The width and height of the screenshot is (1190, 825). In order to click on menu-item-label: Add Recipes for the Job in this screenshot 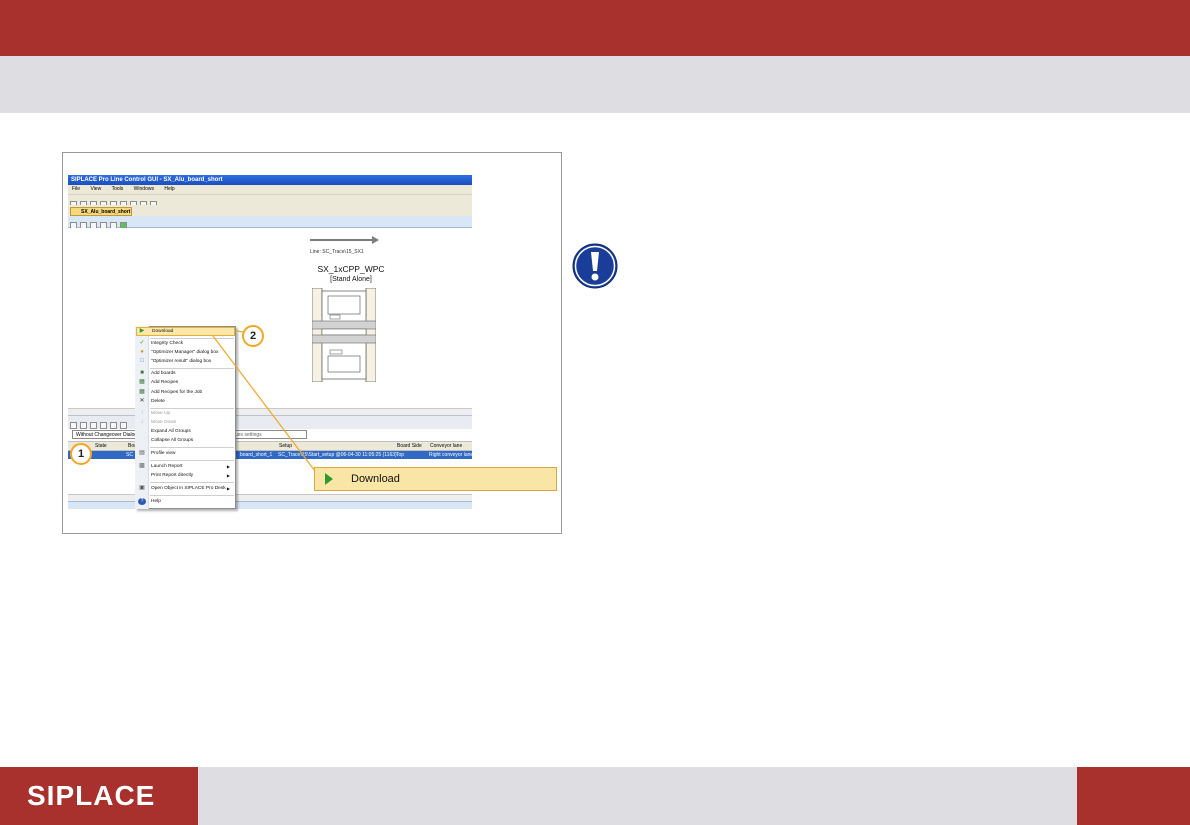, I will do `click(177, 392)`.